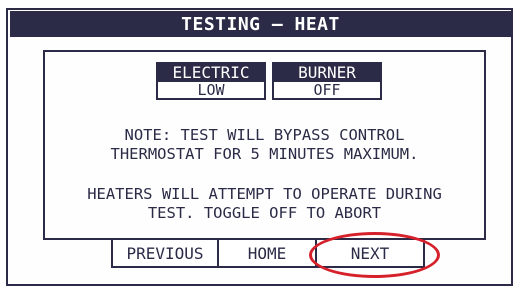 The image size is (525, 292). I want to click on electric-status: ELECTRIC LOW, so click(211, 81).